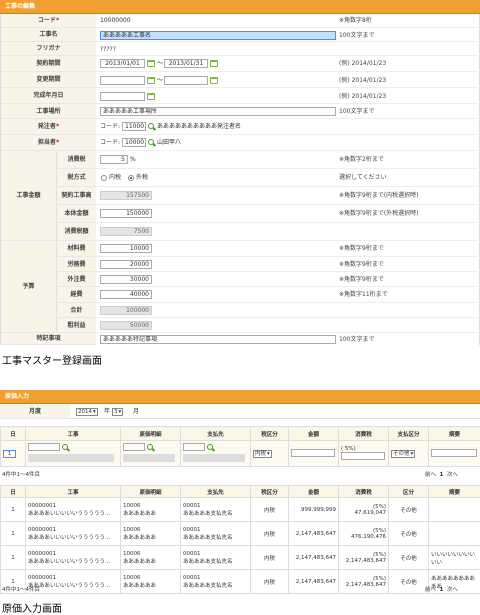  What do you see at coordinates (363, 456) in the screenshot?
I see `tax-amt-input` at bounding box center [363, 456].